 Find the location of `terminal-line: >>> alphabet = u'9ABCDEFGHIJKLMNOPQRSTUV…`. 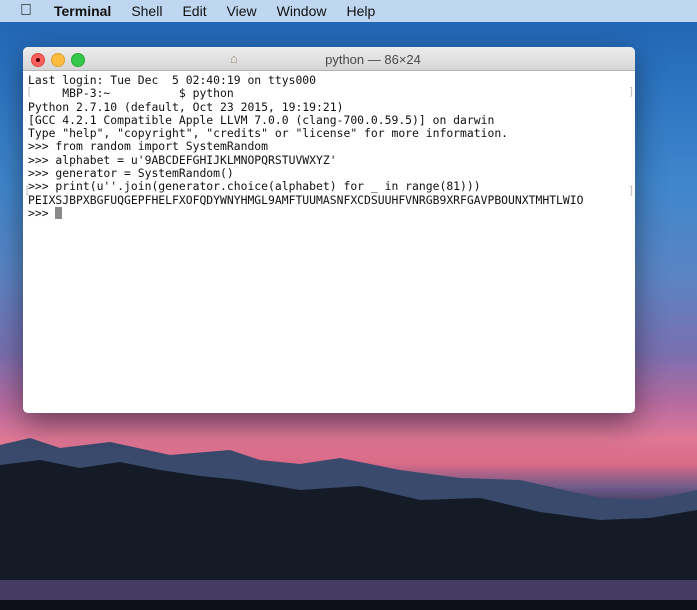

terminal-line: >>> alphabet = u'9ABCDEFGHIJKLMNOPQRSTUV… is located at coordinates (182, 159).